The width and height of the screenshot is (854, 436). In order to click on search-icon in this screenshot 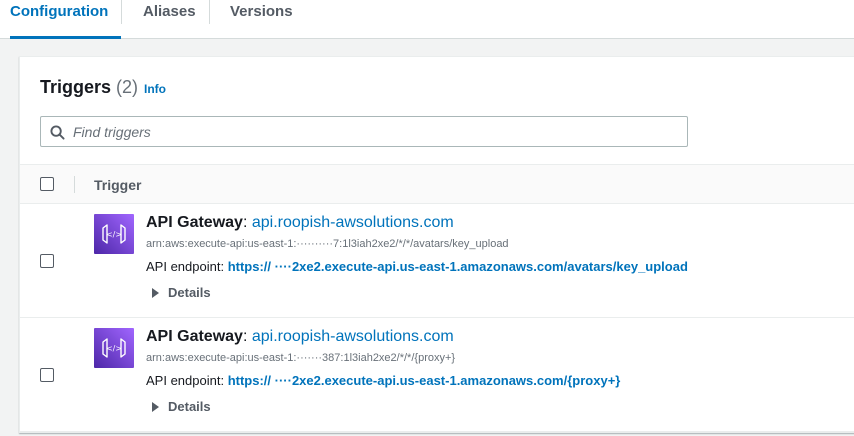, I will do `click(57, 132)`.